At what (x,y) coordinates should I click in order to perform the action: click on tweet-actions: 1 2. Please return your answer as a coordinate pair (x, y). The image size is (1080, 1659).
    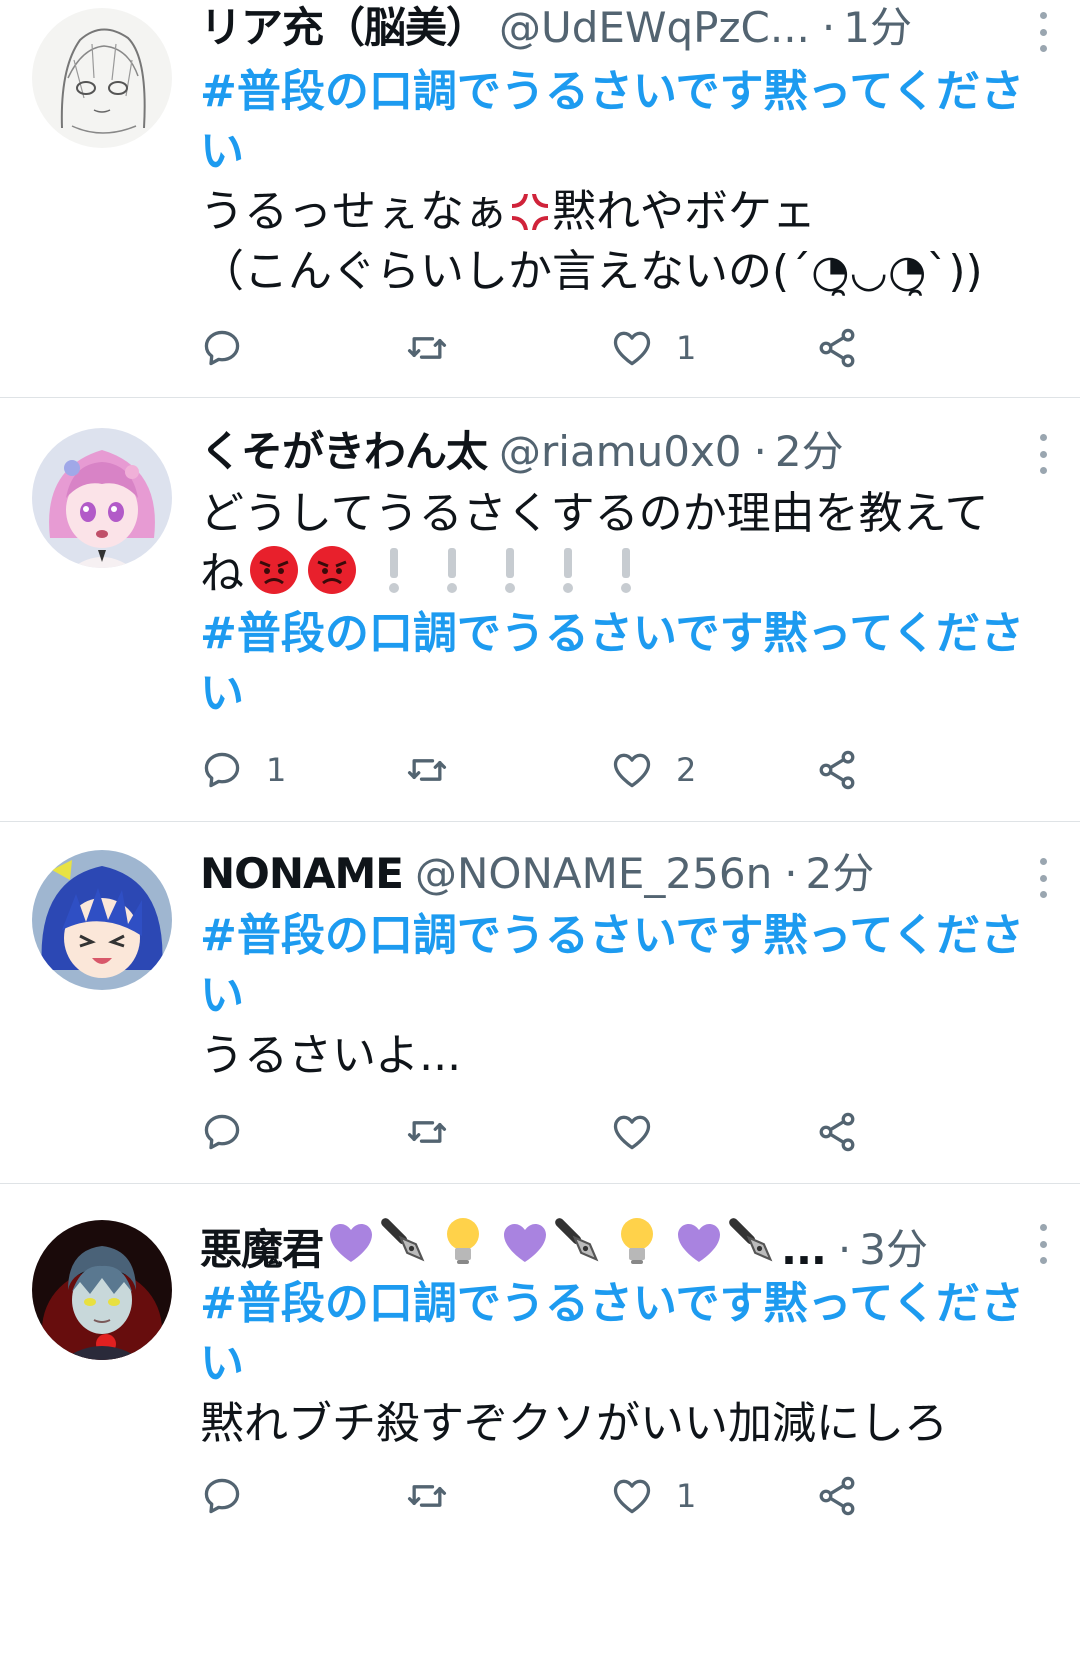
    Looking at the image, I should click on (550, 770).